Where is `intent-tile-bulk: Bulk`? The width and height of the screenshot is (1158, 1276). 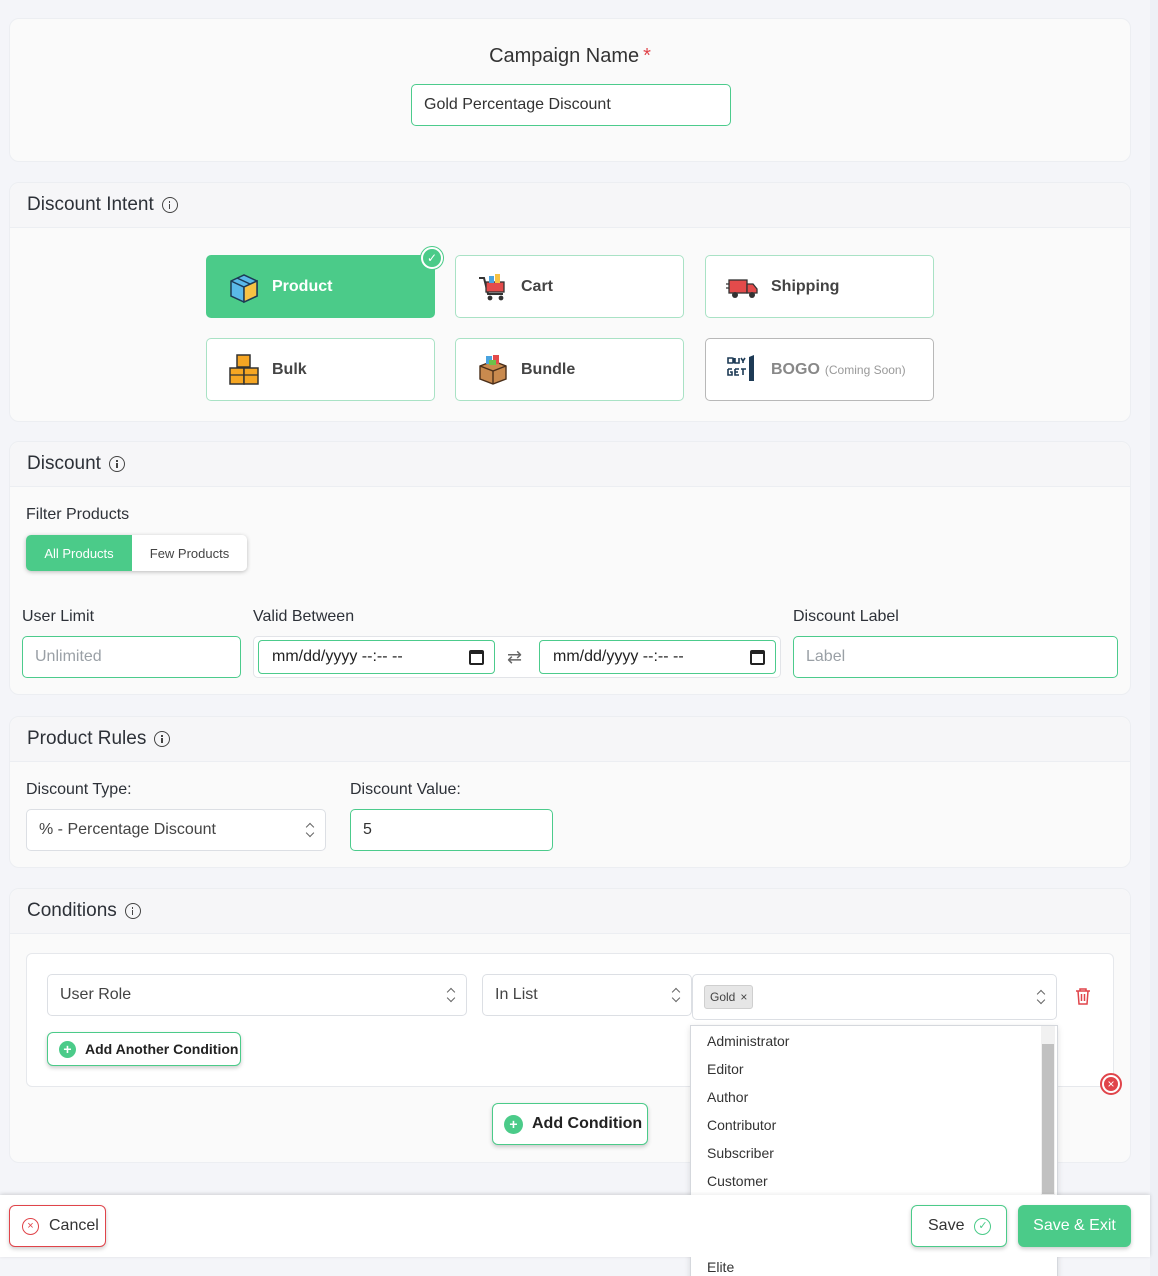
intent-tile-bulk: Bulk is located at coordinates (320, 369).